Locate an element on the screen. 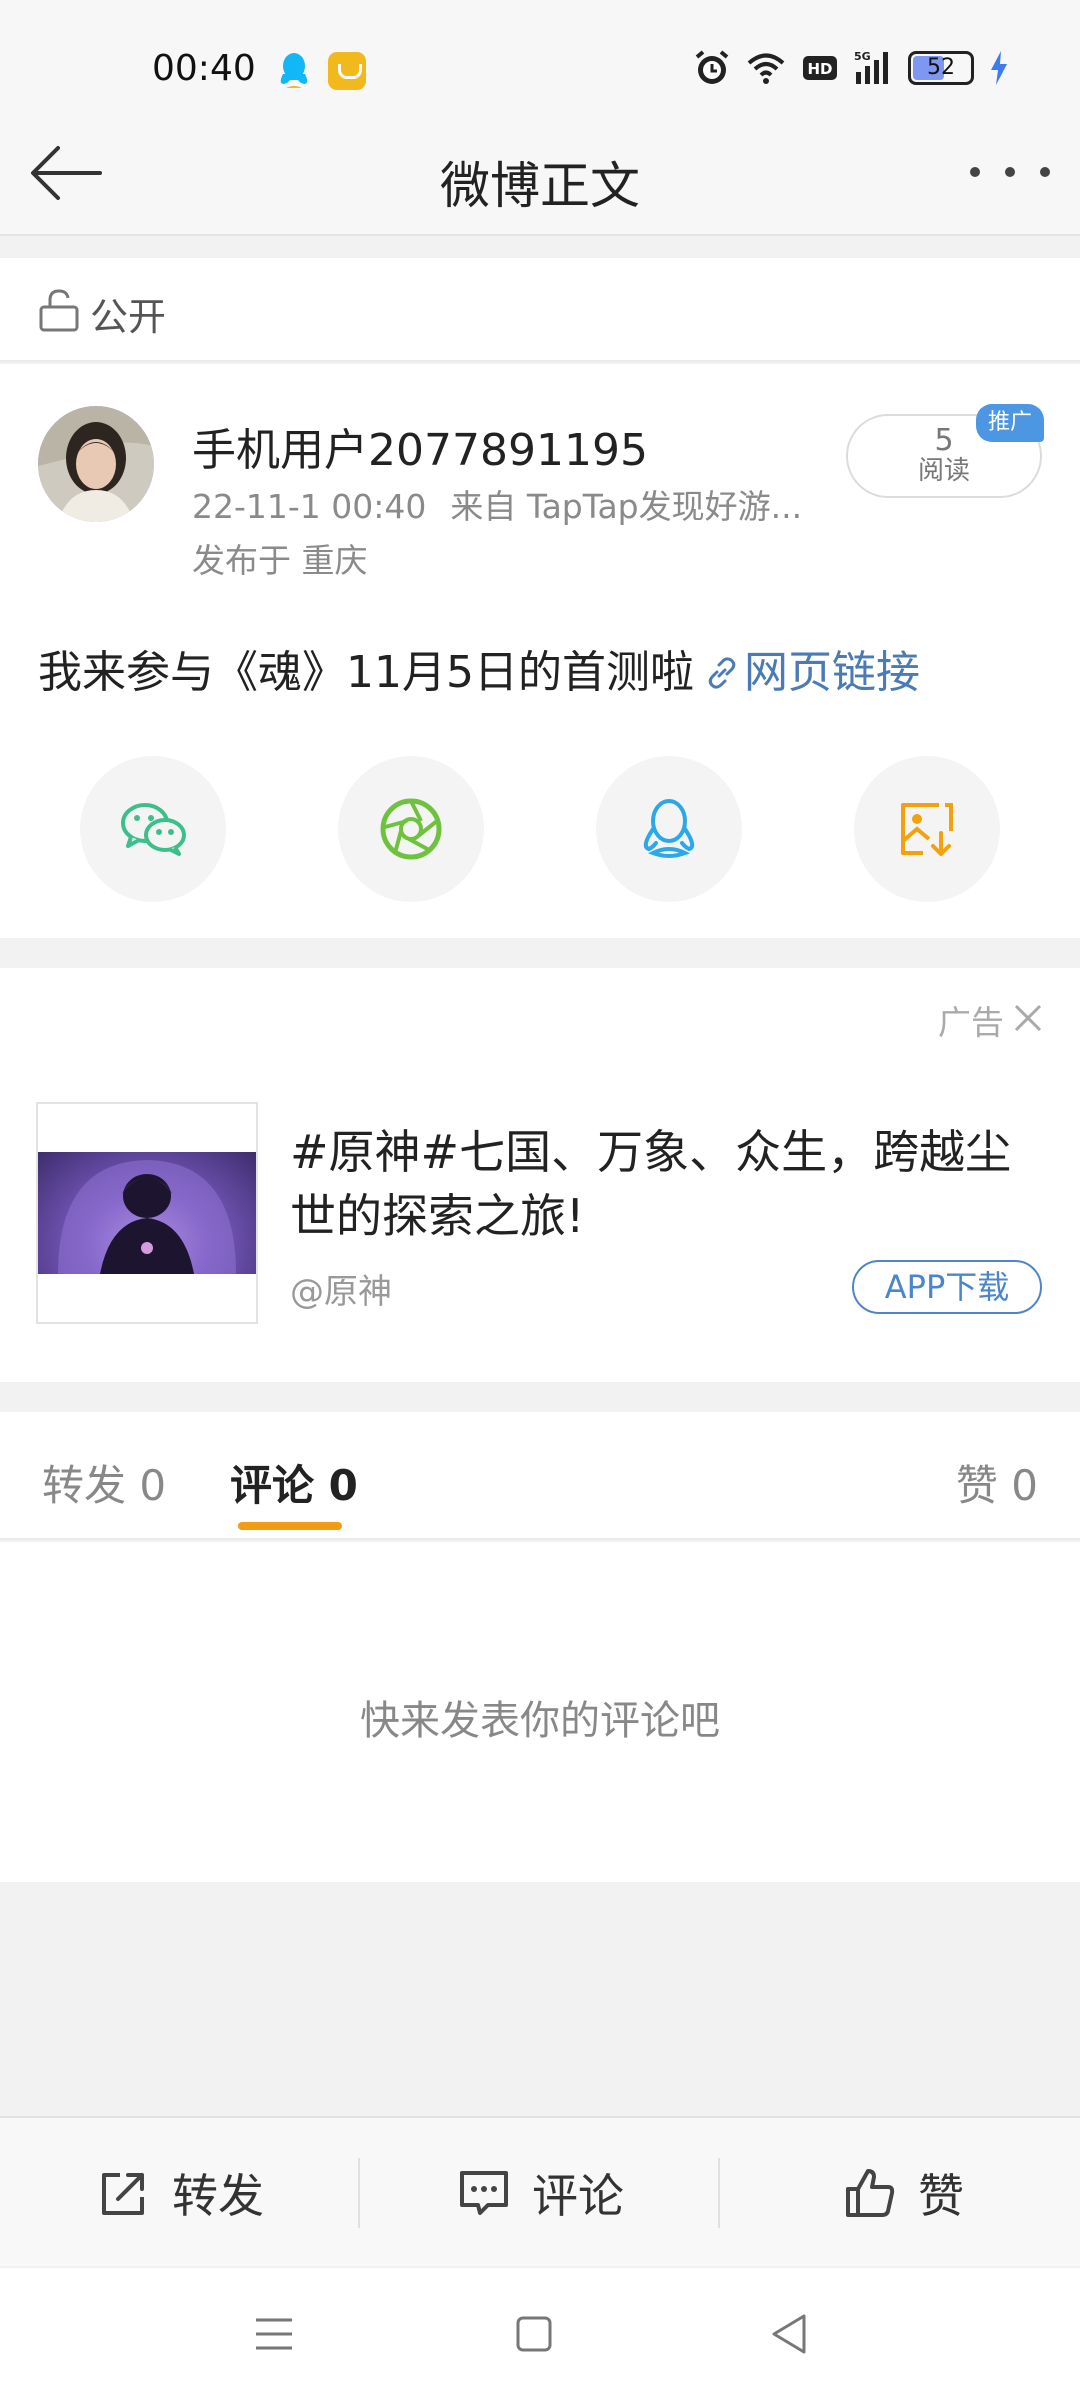 The image size is (1080, 2400). comments-section: 快来发表你的评论吧 is located at coordinates (540, 1712).